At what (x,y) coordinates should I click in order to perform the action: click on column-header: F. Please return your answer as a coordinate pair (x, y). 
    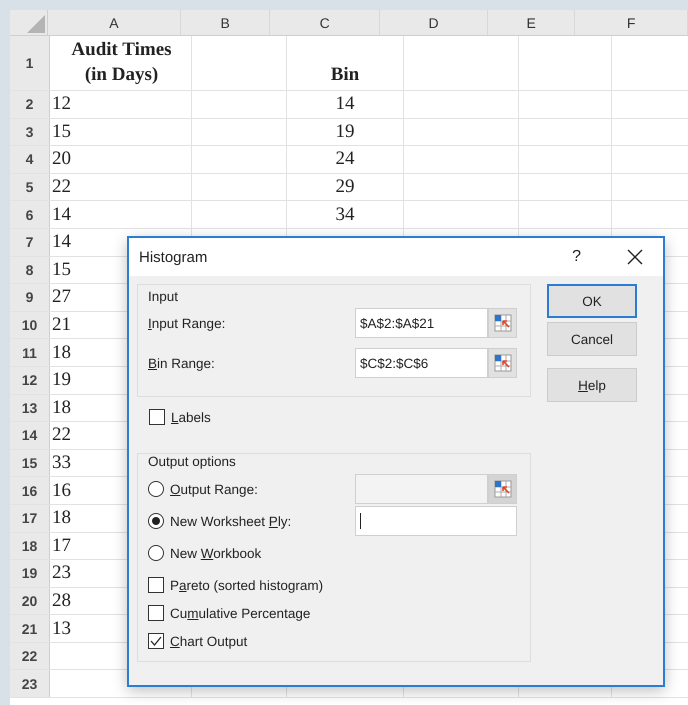
    Looking at the image, I should click on (631, 22).